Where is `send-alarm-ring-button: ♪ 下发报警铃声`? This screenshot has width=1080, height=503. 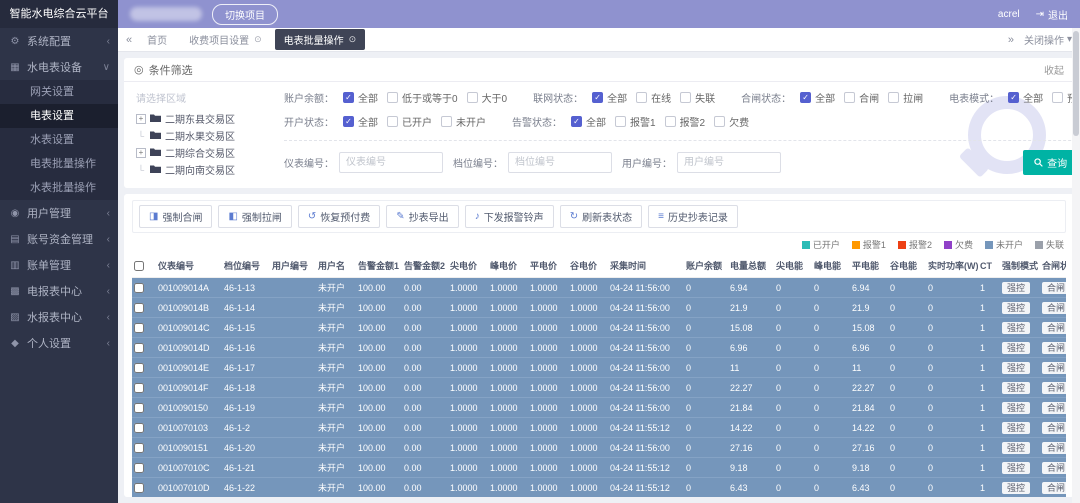 send-alarm-ring-button: ♪ 下发报警铃声 is located at coordinates (509, 216).